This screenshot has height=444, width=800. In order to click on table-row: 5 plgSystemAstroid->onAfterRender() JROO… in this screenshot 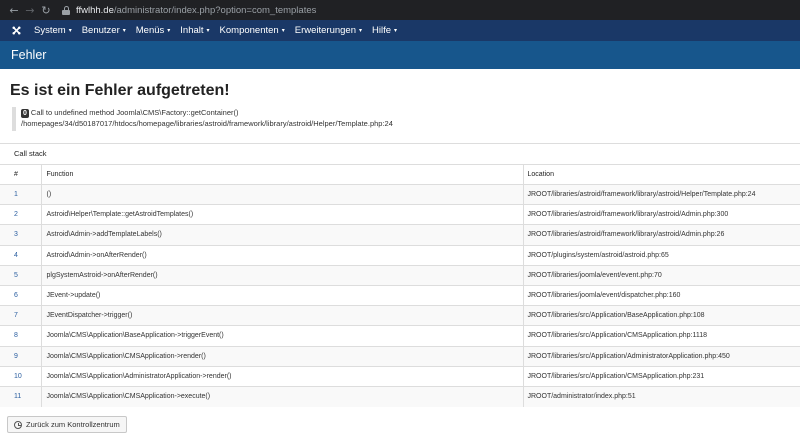, I will do `click(400, 275)`.